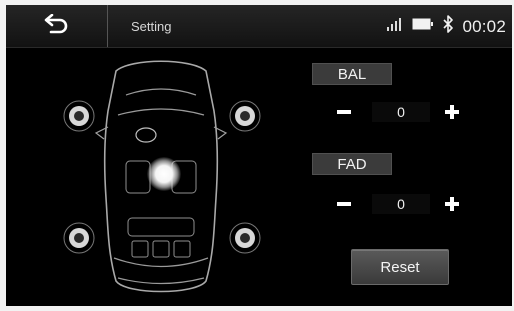  What do you see at coordinates (452, 112) in the screenshot?
I see `bal-plus-button` at bounding box center [452, 112].